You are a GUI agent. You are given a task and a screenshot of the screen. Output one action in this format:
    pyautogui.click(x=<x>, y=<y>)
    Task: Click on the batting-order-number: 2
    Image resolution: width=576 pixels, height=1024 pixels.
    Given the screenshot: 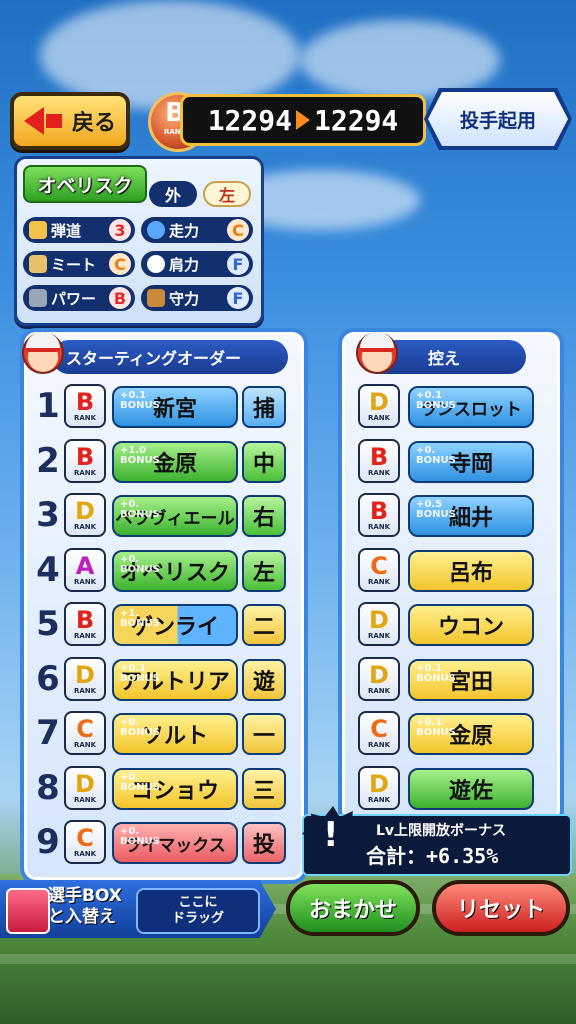 What is the action you would take?
    pyautogui.click(x=48, y=460)
    